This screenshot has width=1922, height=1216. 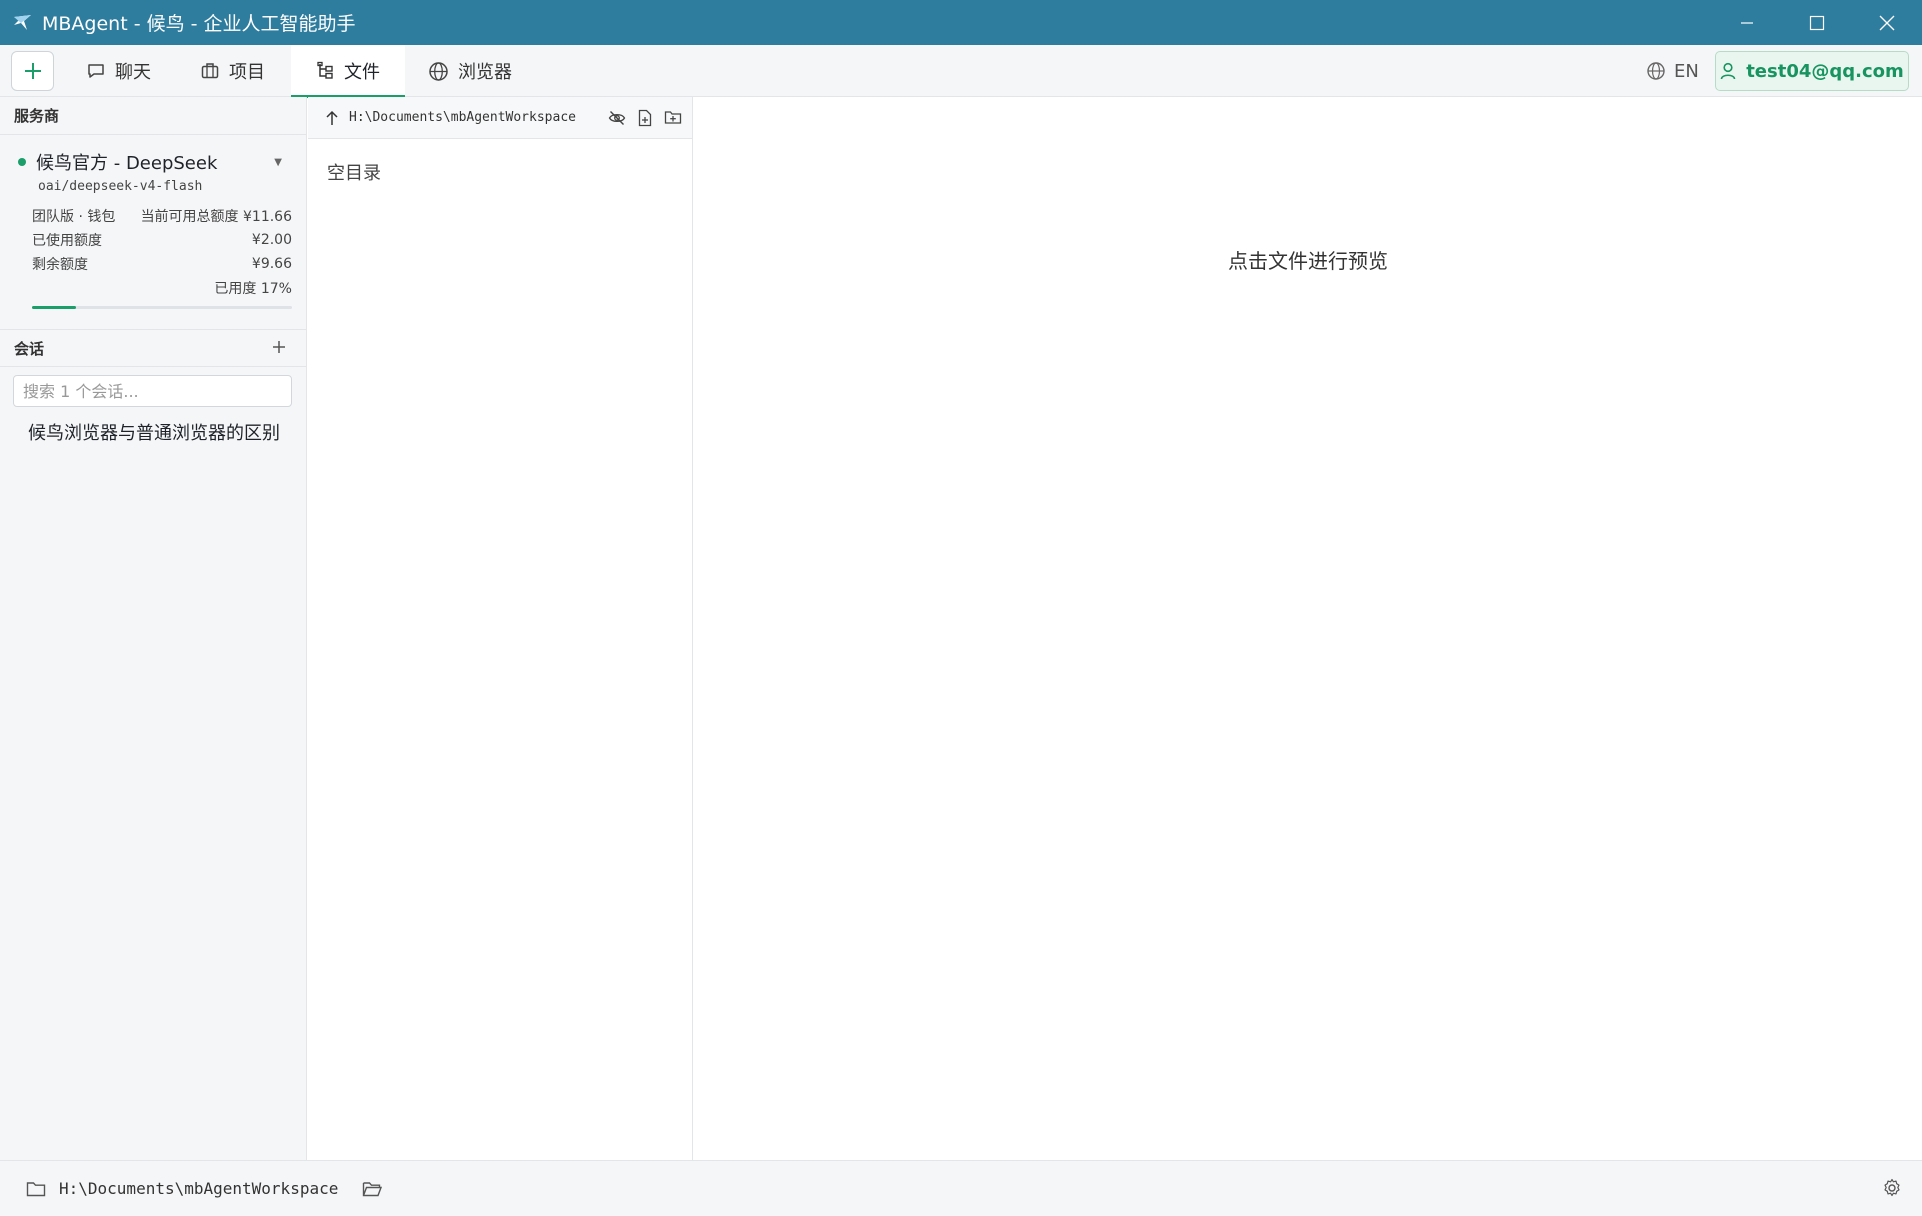 I want to click on file-plus-icon, so click(x=645, y=117).